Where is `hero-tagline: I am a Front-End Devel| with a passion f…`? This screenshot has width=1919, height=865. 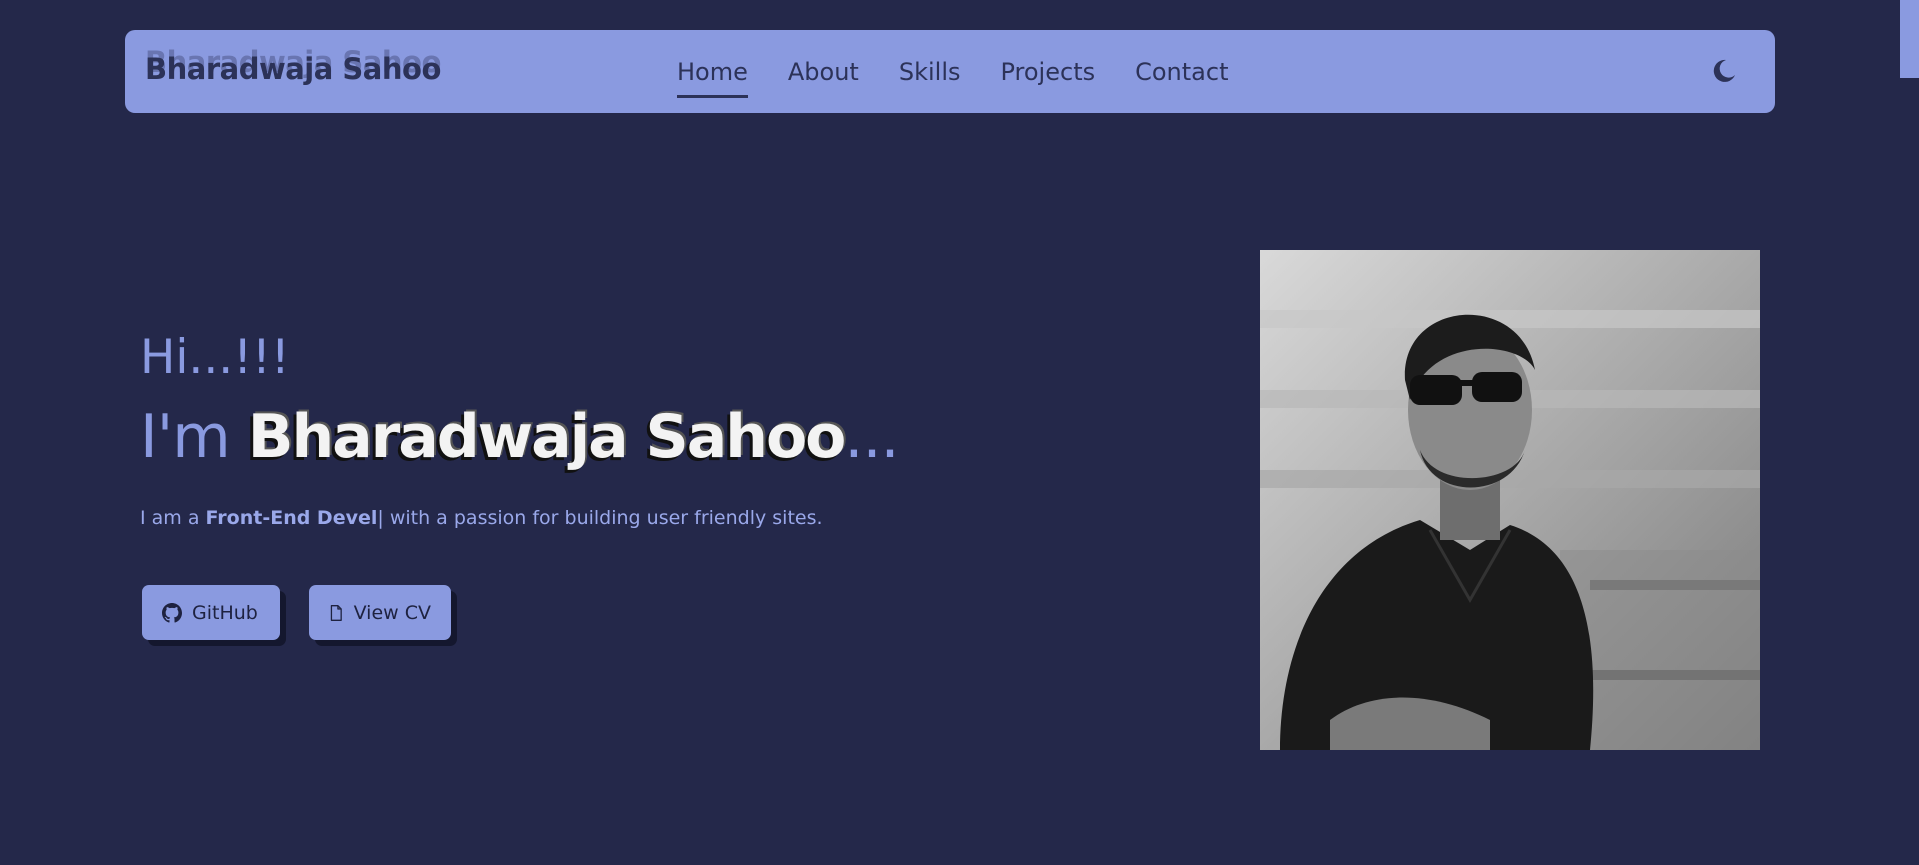
hero-tagline: I am a Front-End Devel| with a passion f… is located at coordinates (481, 518).